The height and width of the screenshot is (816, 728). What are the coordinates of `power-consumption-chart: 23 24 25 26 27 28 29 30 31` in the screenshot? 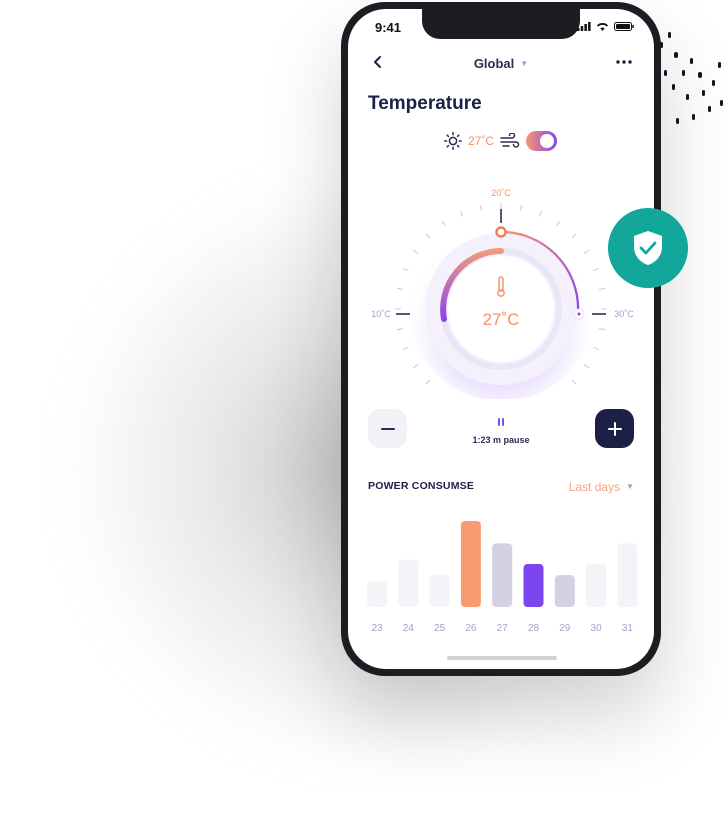 It's located at (502, 577).